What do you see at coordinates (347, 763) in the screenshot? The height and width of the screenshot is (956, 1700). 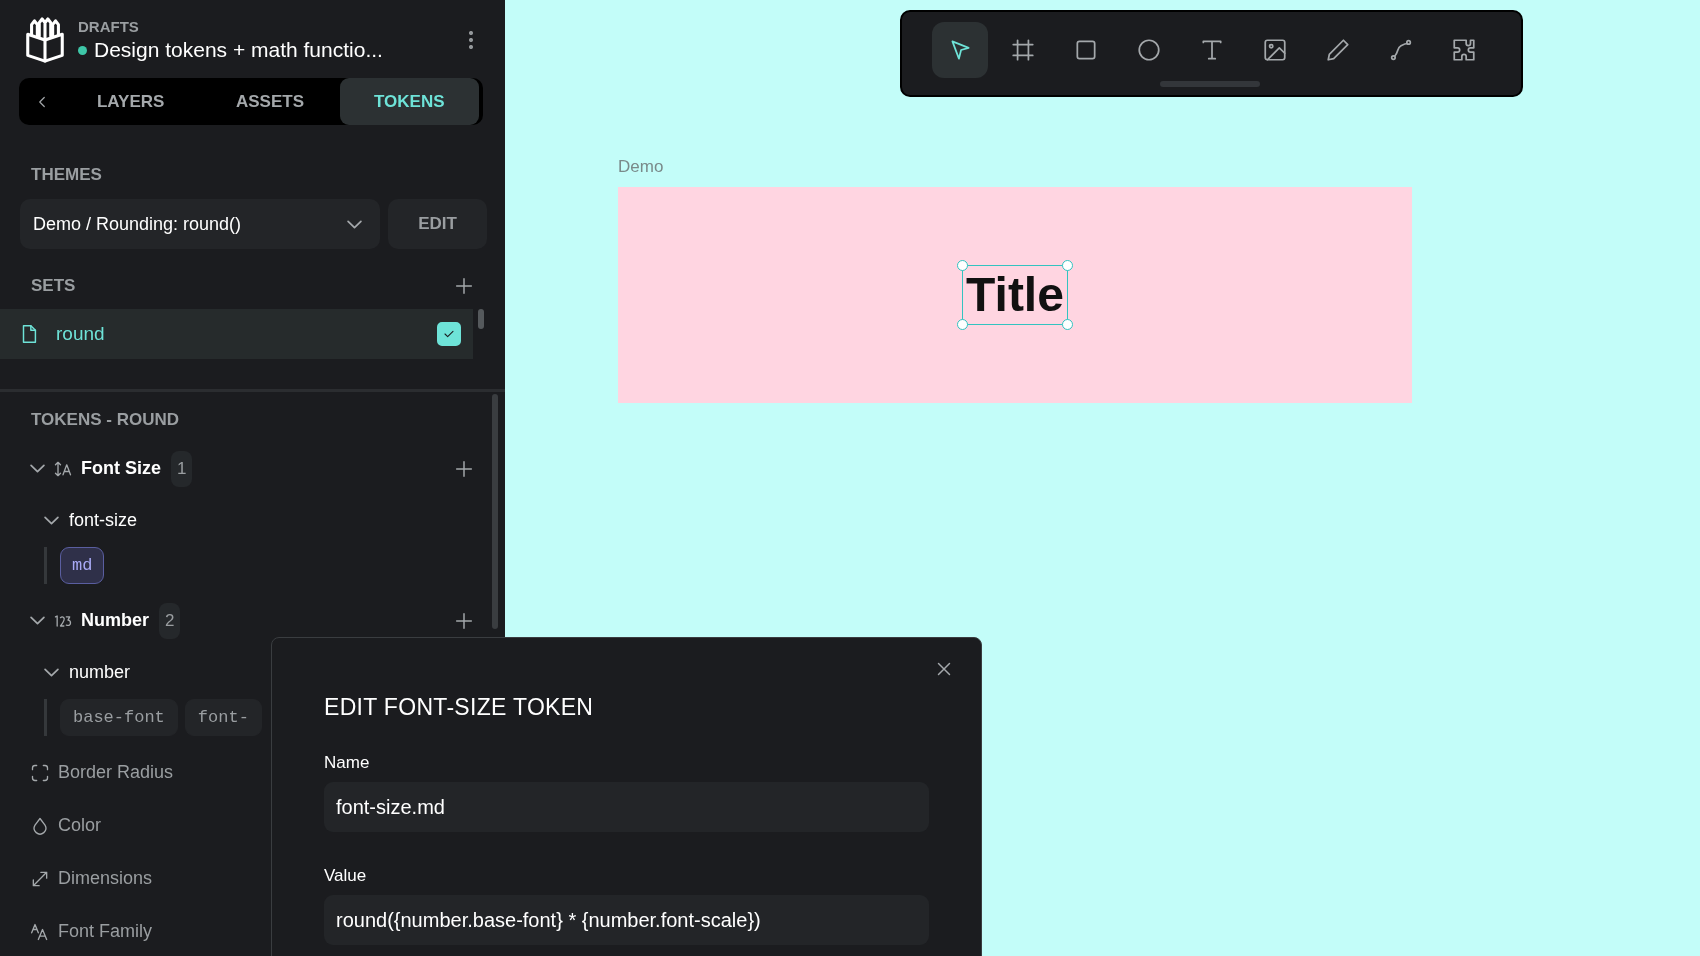 I see `field-label: Name` at bounding box center [347, 763].